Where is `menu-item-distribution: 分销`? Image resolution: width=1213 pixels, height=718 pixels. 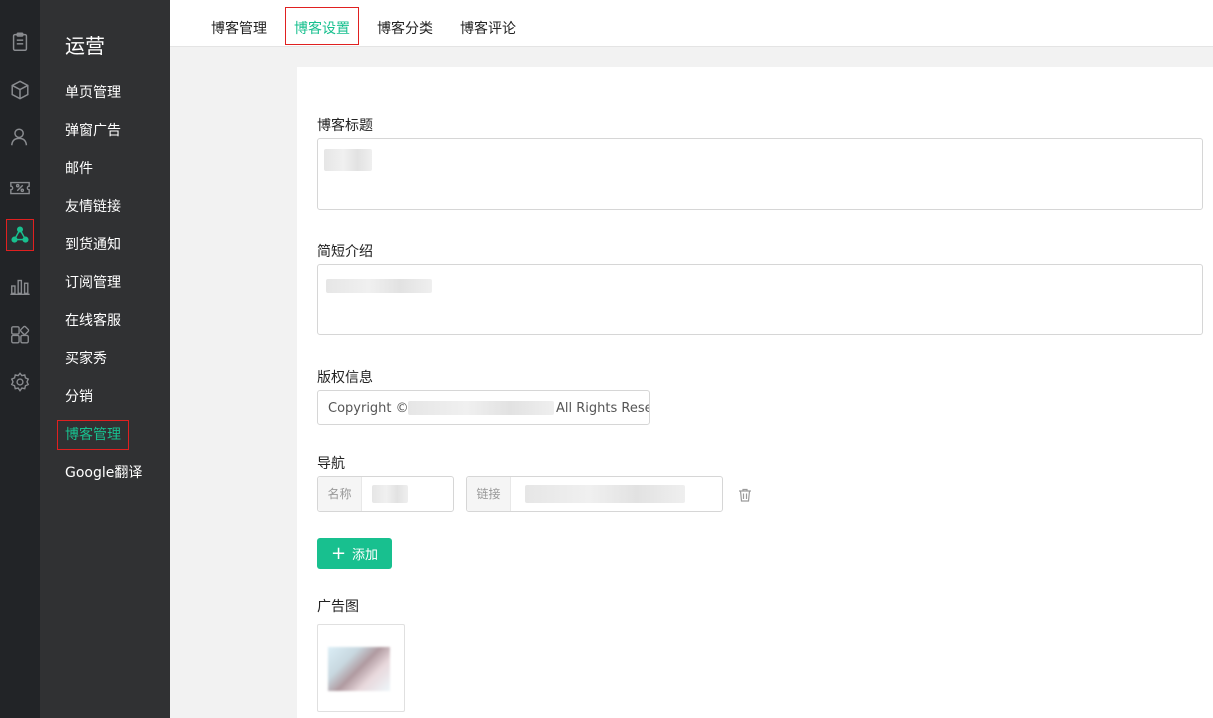 menu-item-distribution: 分销 is located at coordinates (79, 397).